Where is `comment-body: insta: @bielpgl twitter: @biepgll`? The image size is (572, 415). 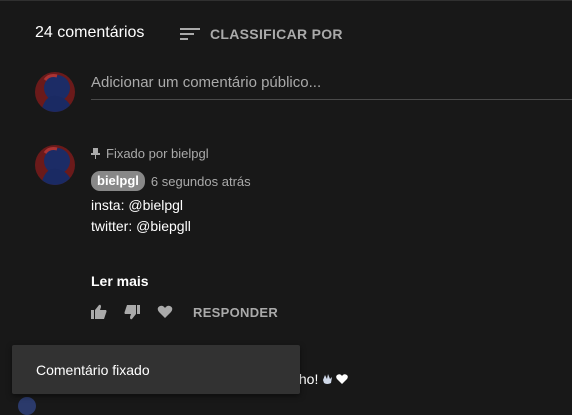 comment-body: insta: @bielpgl twitter: @biepgll is located at coordinates (141, 216).